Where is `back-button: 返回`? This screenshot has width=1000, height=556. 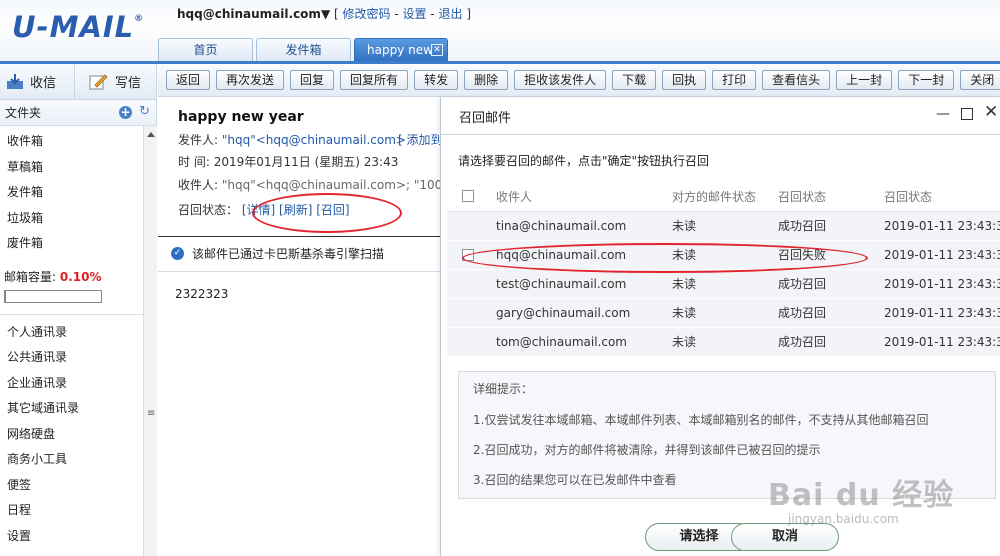 back-button: 返回 is located at coordinates (188, 80).